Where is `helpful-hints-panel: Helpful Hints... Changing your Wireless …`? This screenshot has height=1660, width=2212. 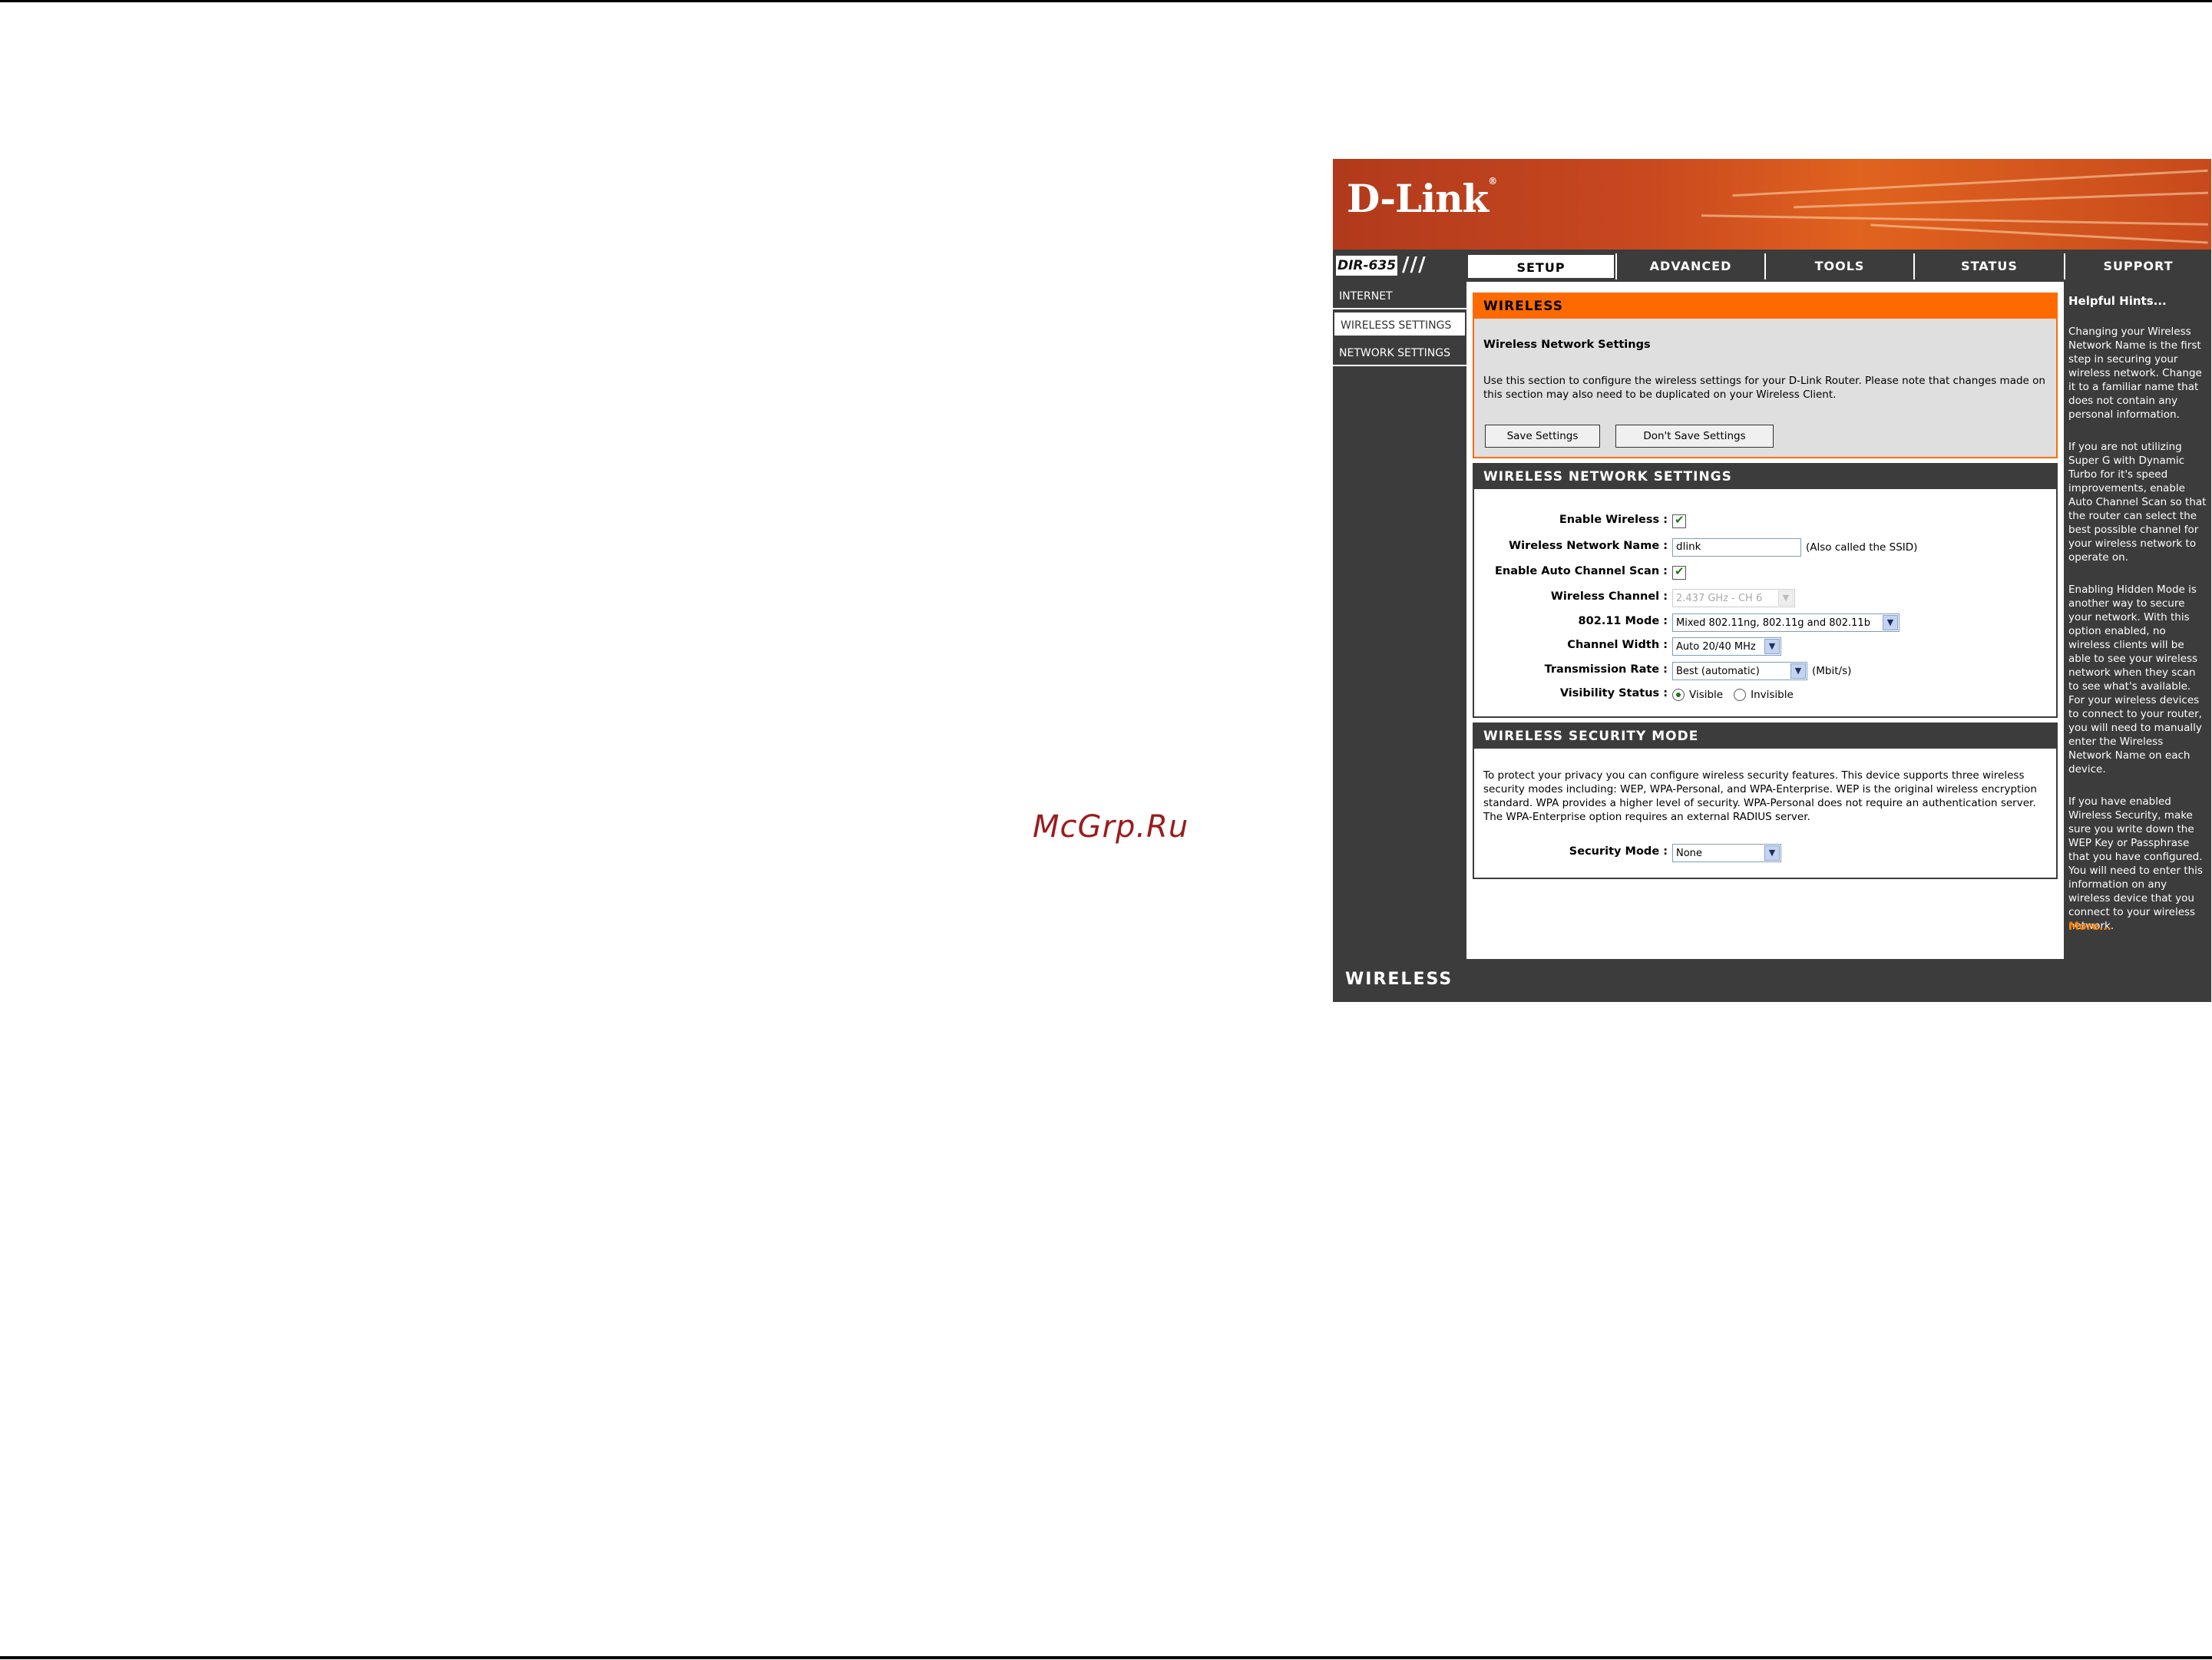 helpful-hints-panel: Helpful Hints... Changing your Wireless … is located at coordinates (2138, 620).